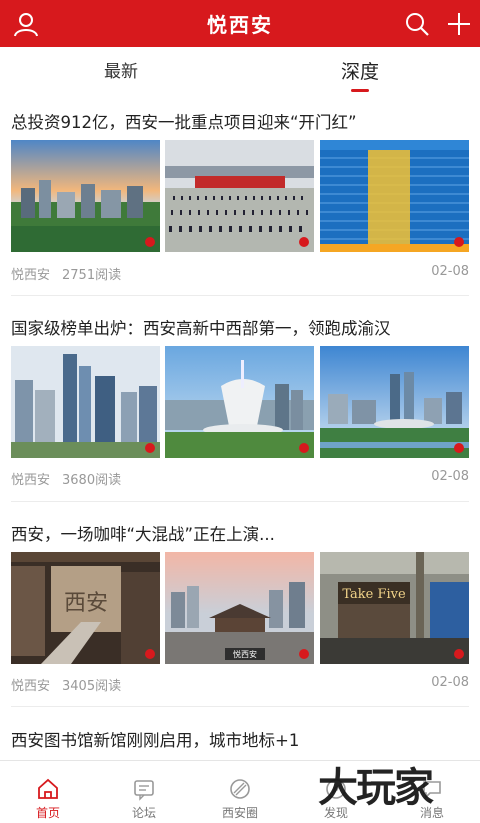 This screenshot has height=823, width=480. I want to click on article-read-count: 2751阅读, so click(92, 275).